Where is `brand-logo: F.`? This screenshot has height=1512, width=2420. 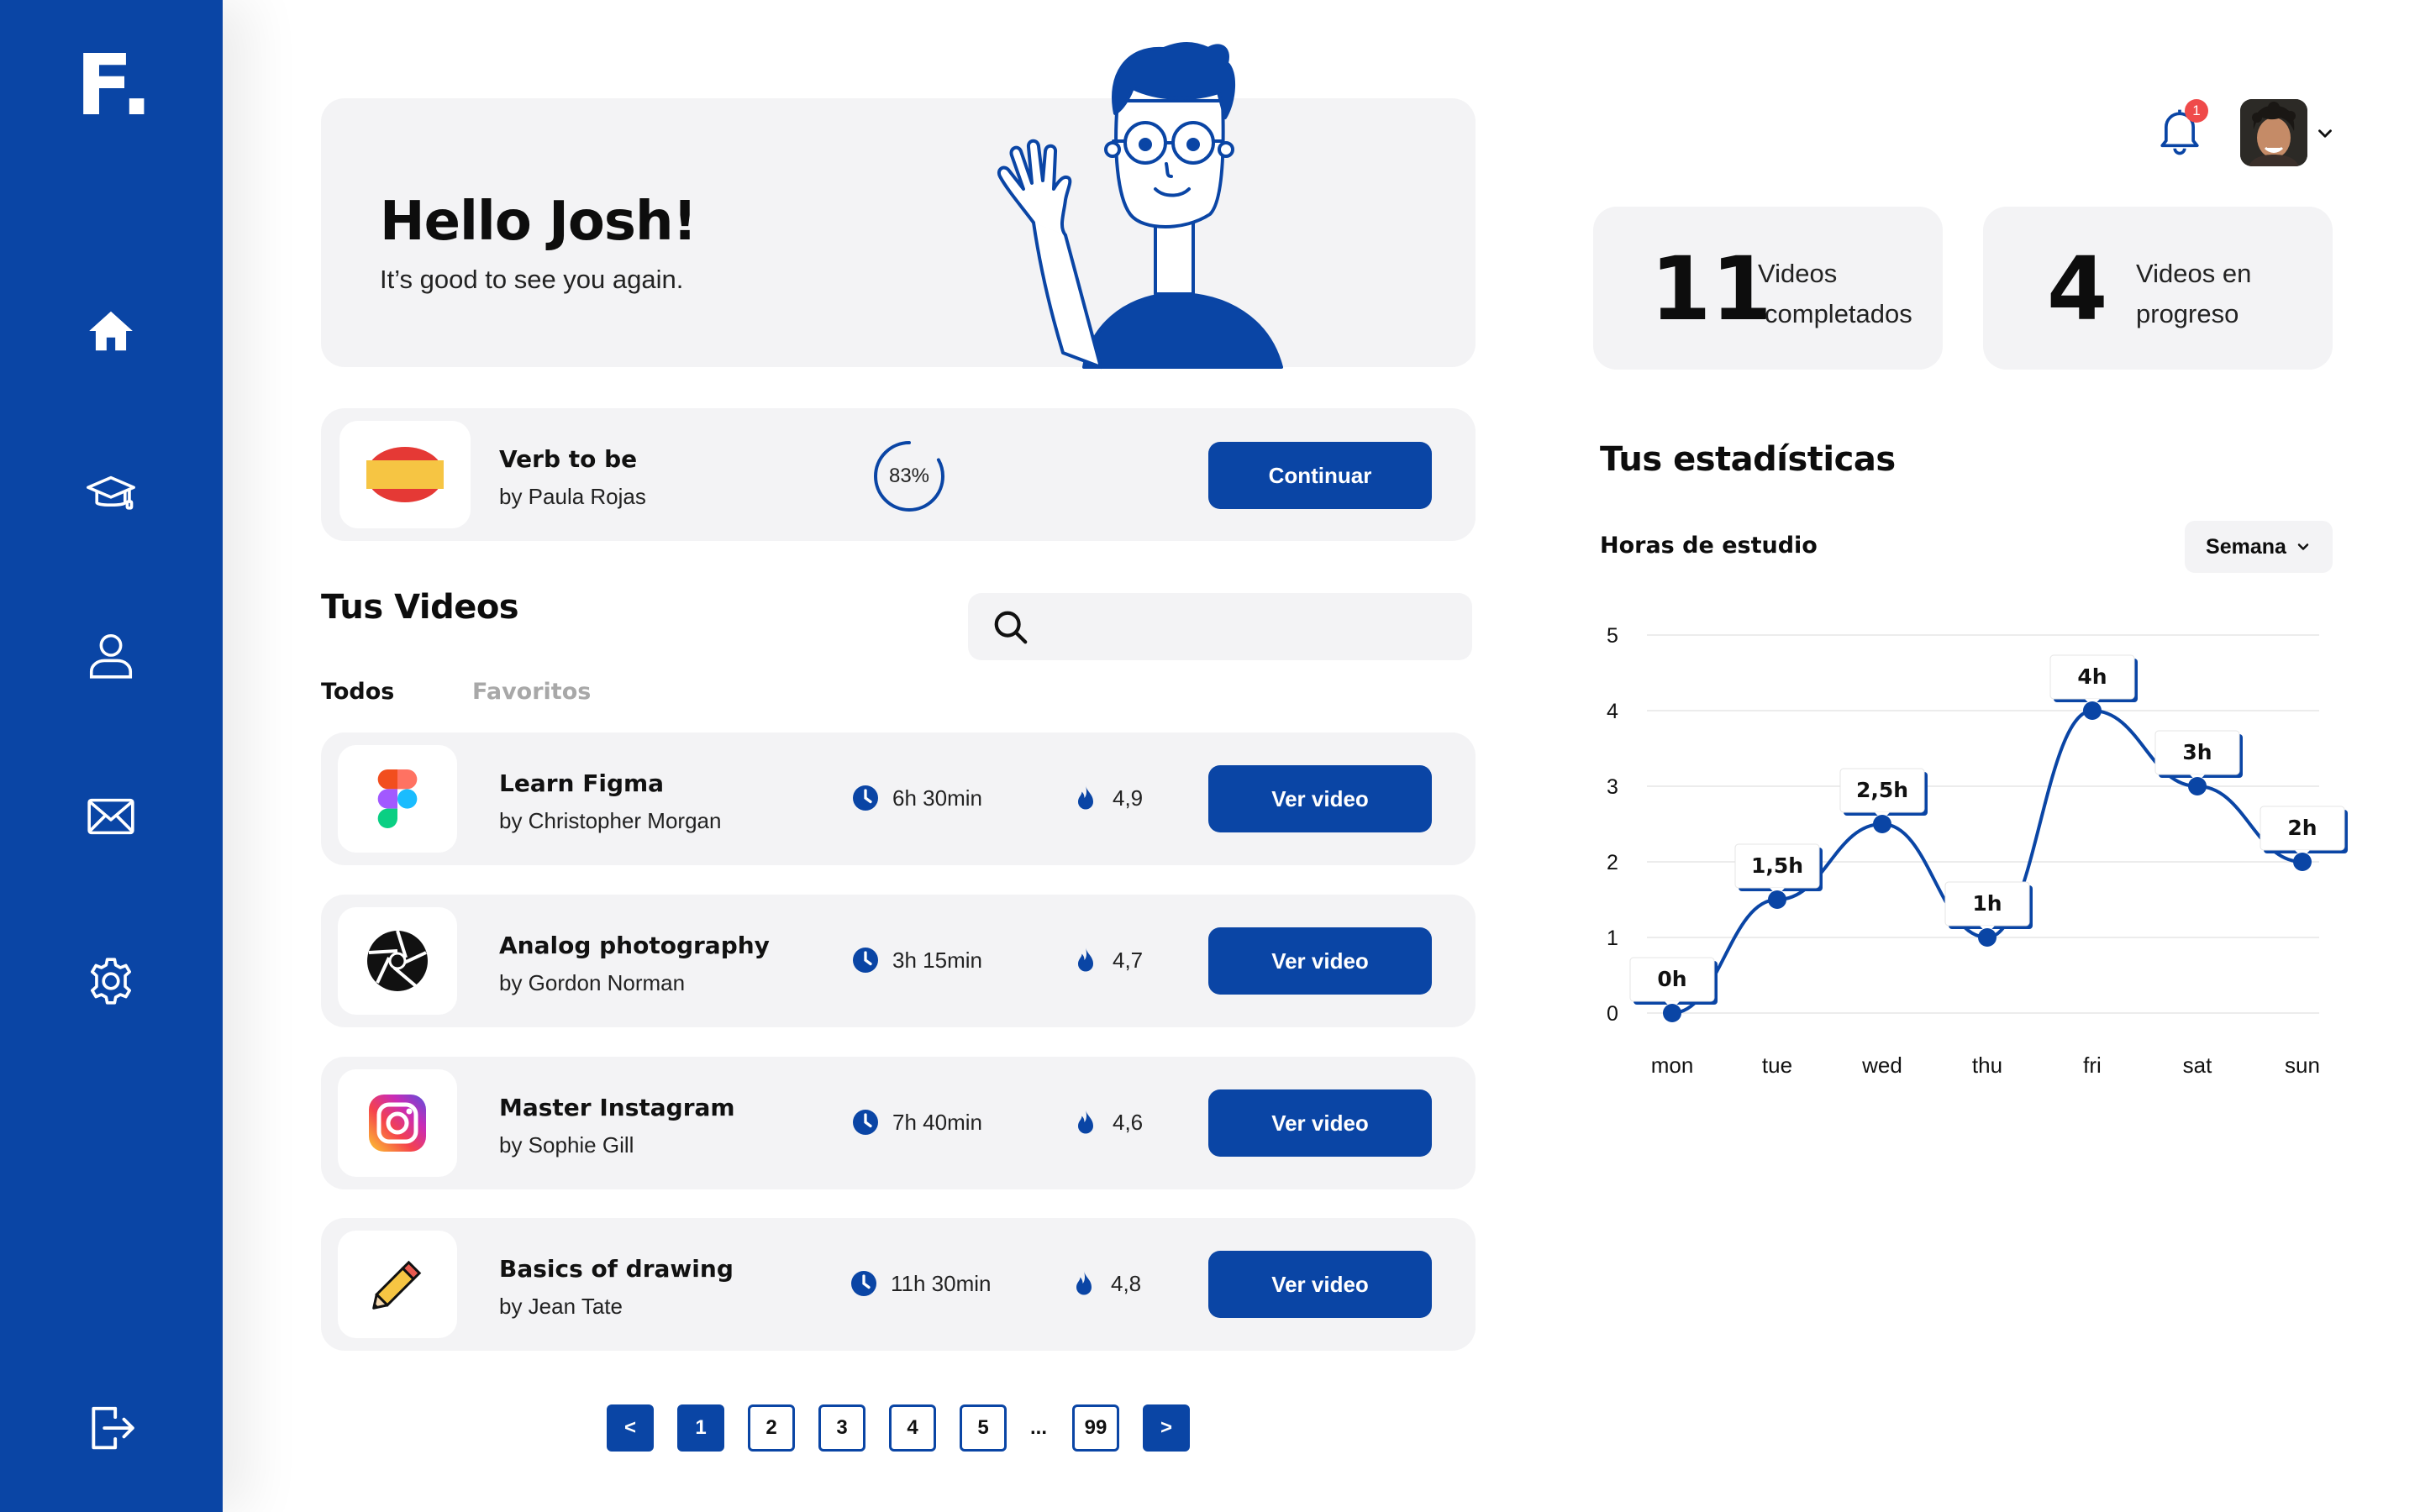 brand-logo: F. is located at coordinates (114, 86).